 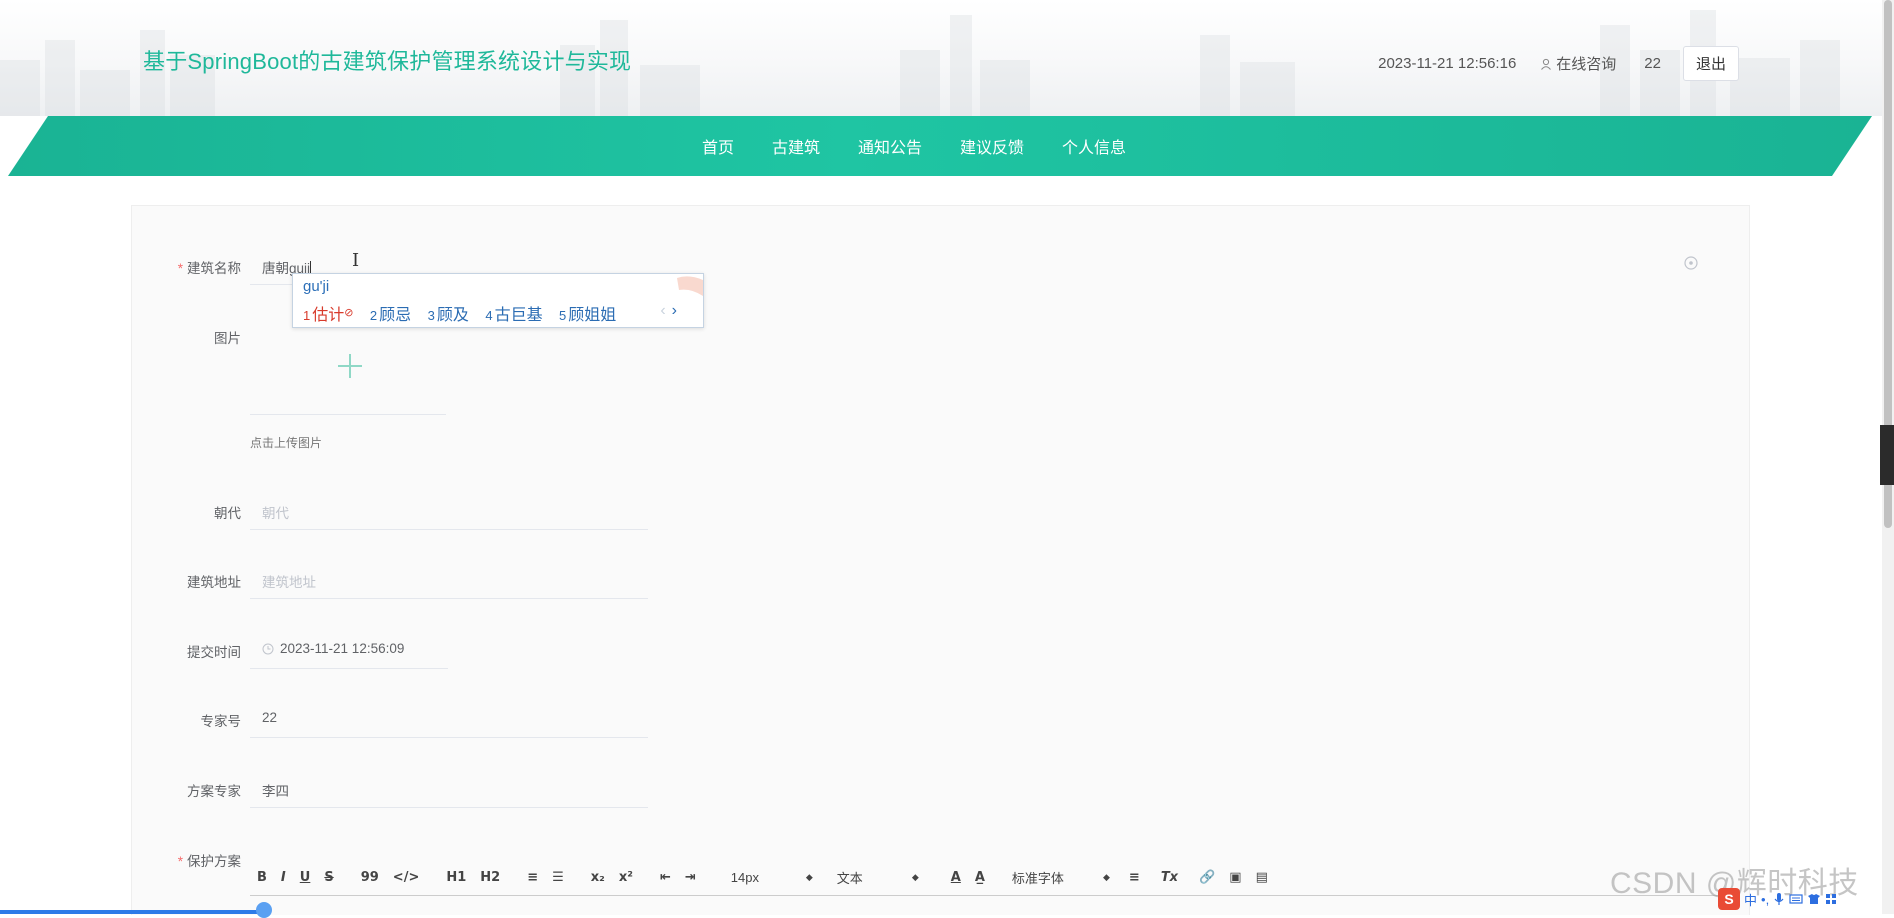 What do you see at coordinates (956, 877) in the screenshot?
I see `font-color-button: A` at bounding box center [956, 877].